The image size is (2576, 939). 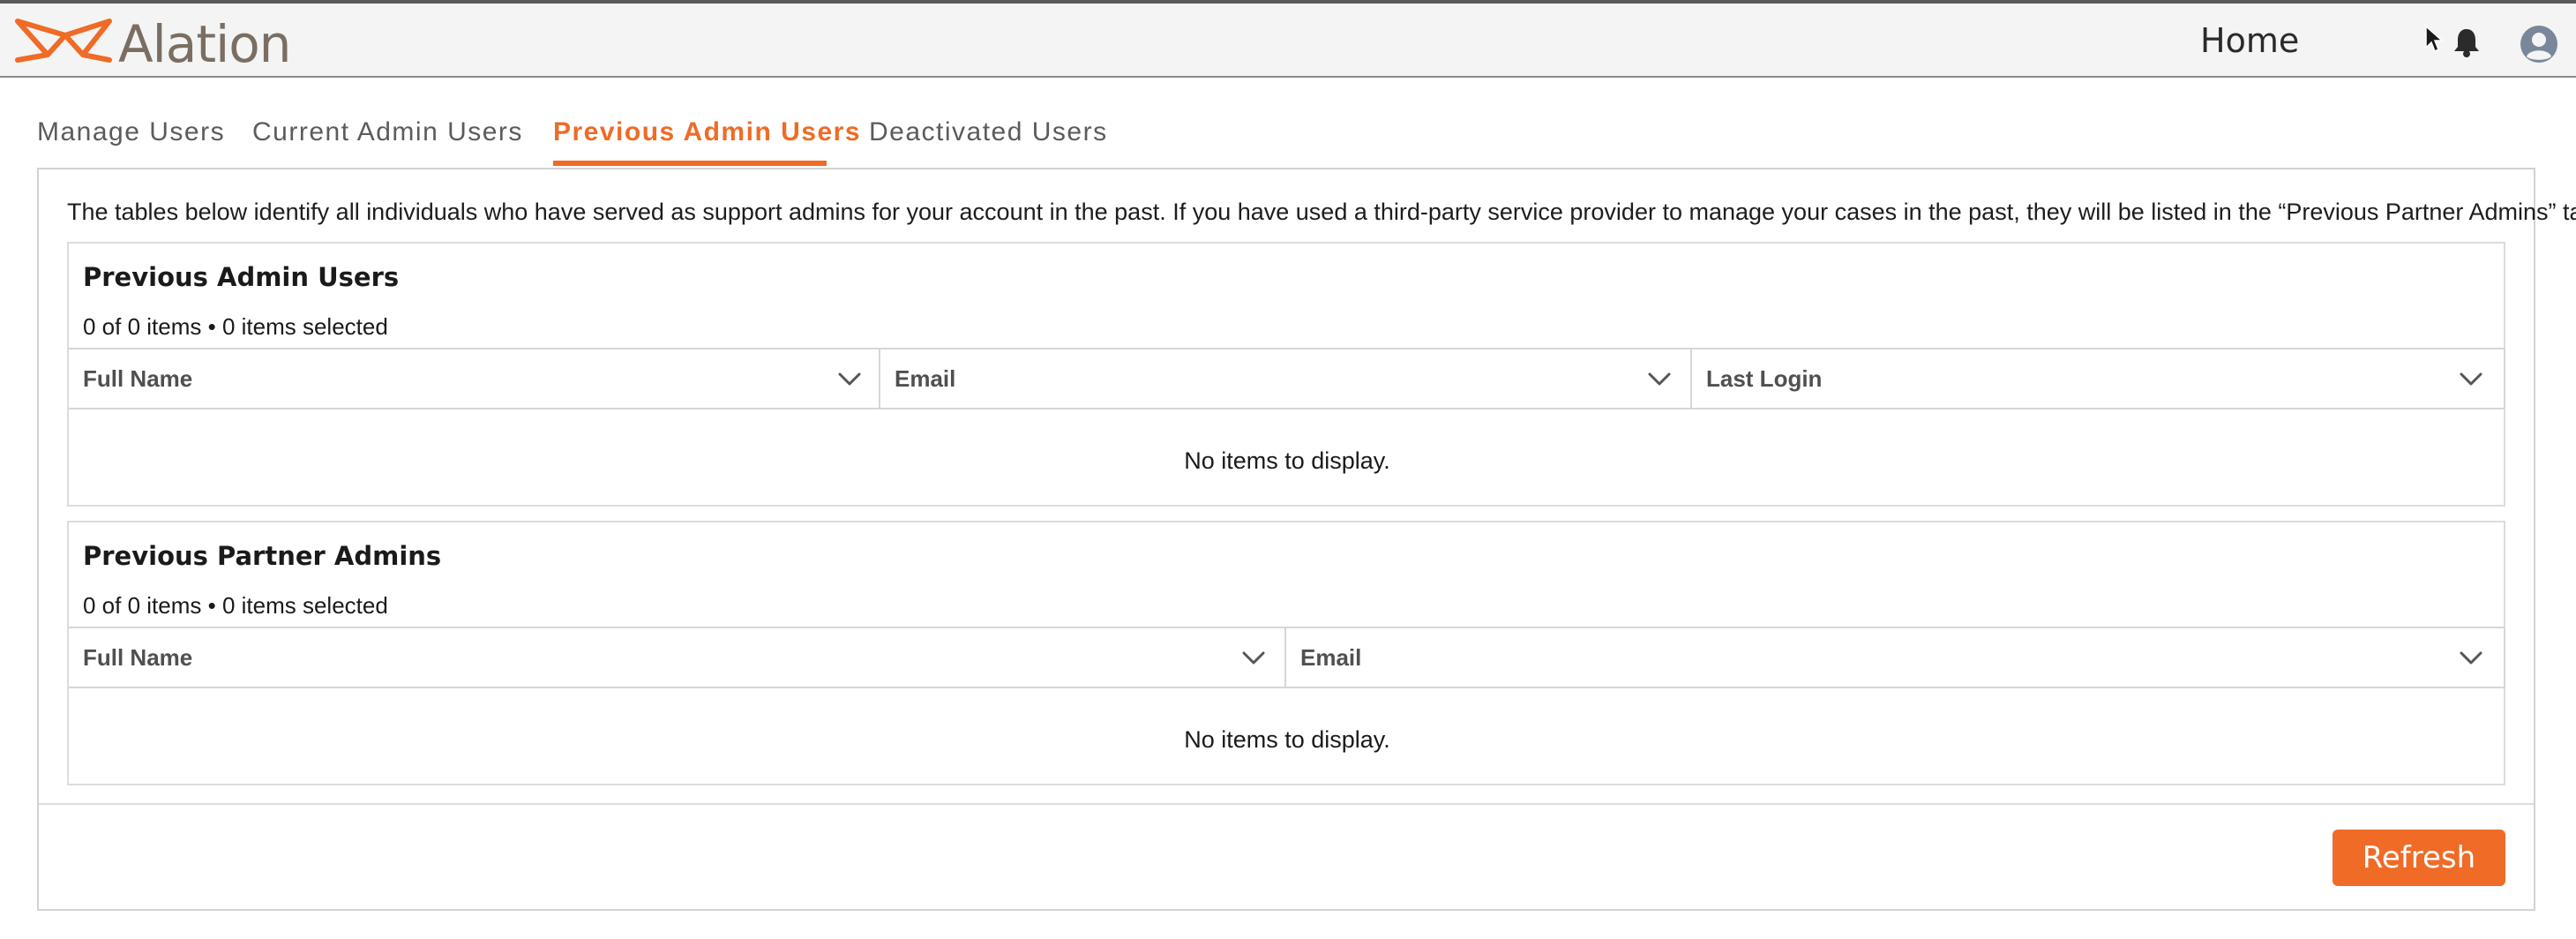 I want to click on alation-logo: Alation, so click(x=160, y=44).